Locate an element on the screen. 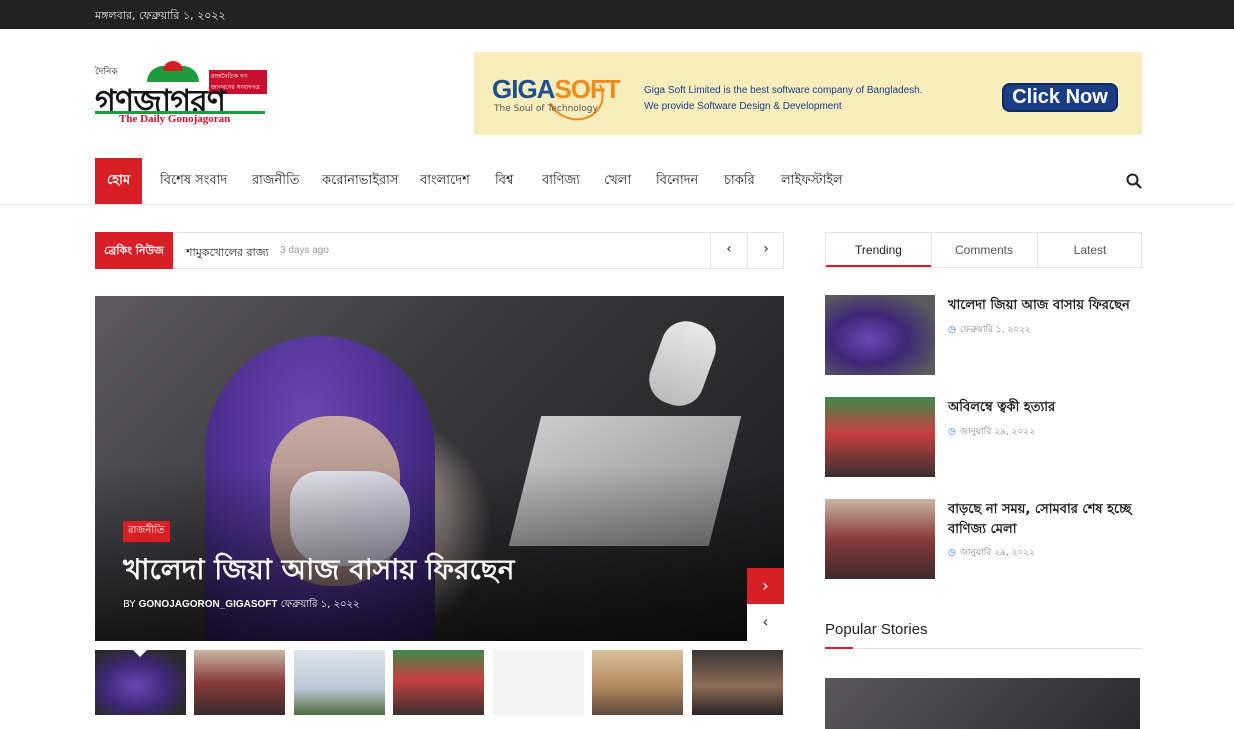  popular-stories-divider is located at coordinates (983, 648).